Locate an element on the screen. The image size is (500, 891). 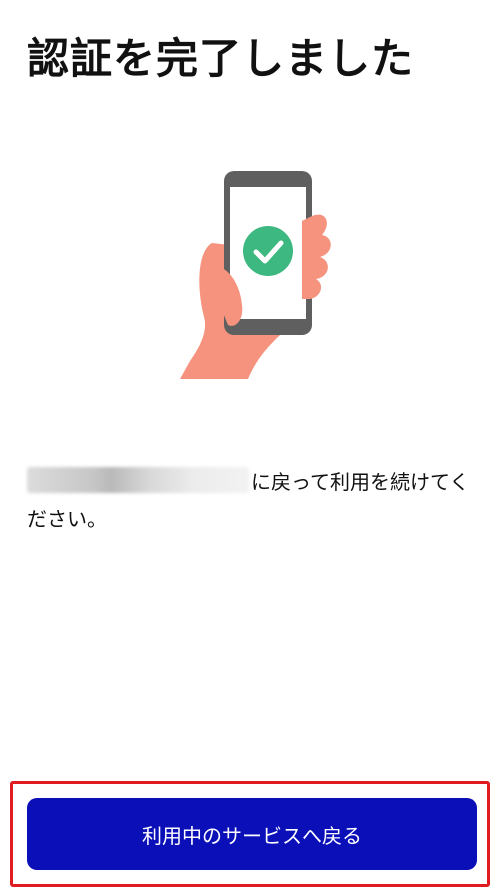
page-title: 認証を完了しました is located at coordinates (221, 58).